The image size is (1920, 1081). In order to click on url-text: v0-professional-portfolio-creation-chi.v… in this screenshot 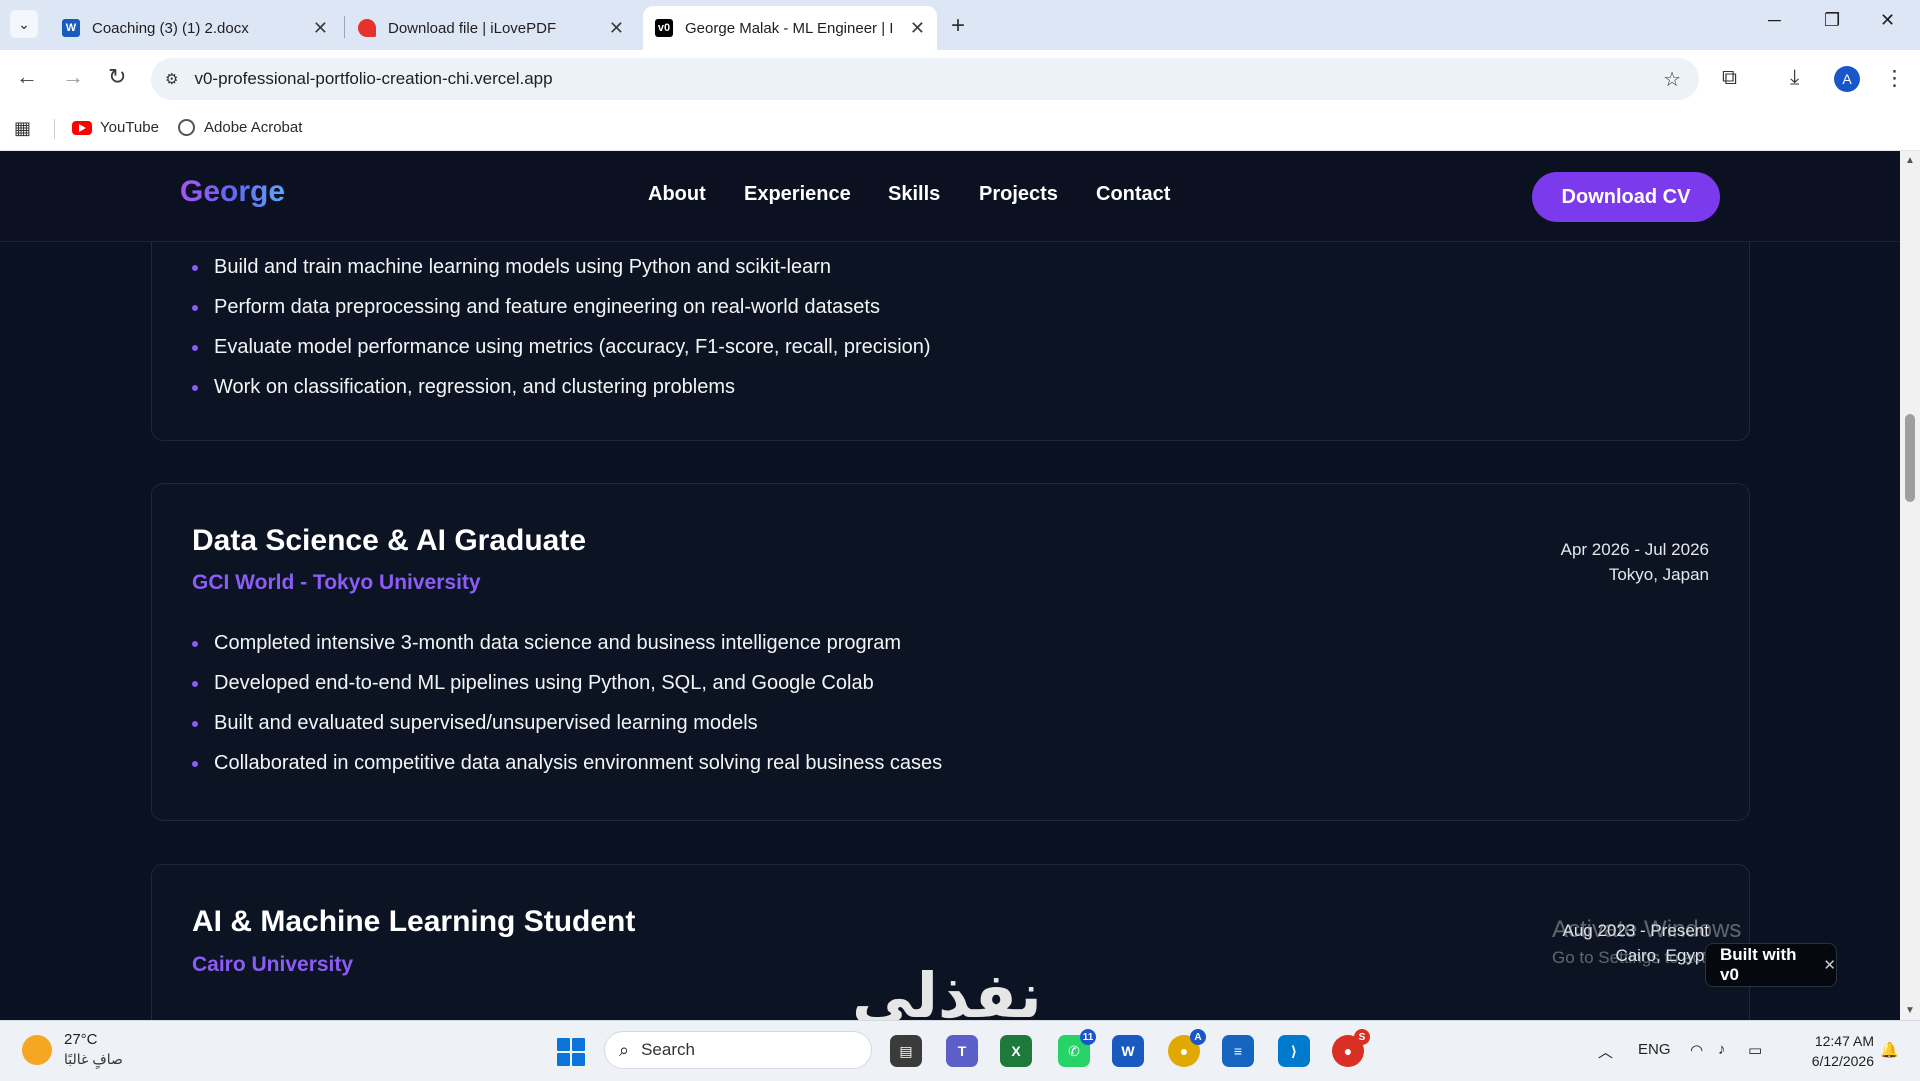, I will do `click(373, 79)`.